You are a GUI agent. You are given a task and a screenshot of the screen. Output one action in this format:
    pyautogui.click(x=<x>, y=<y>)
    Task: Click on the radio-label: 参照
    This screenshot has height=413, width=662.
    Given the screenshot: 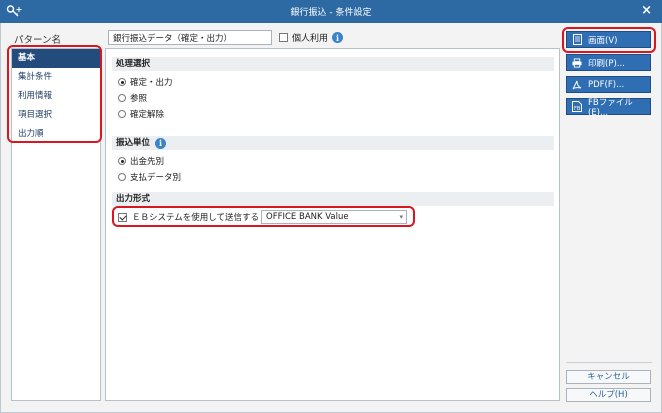 What is the action you would take?
    pyautogui.click(x=139, y=99)
    